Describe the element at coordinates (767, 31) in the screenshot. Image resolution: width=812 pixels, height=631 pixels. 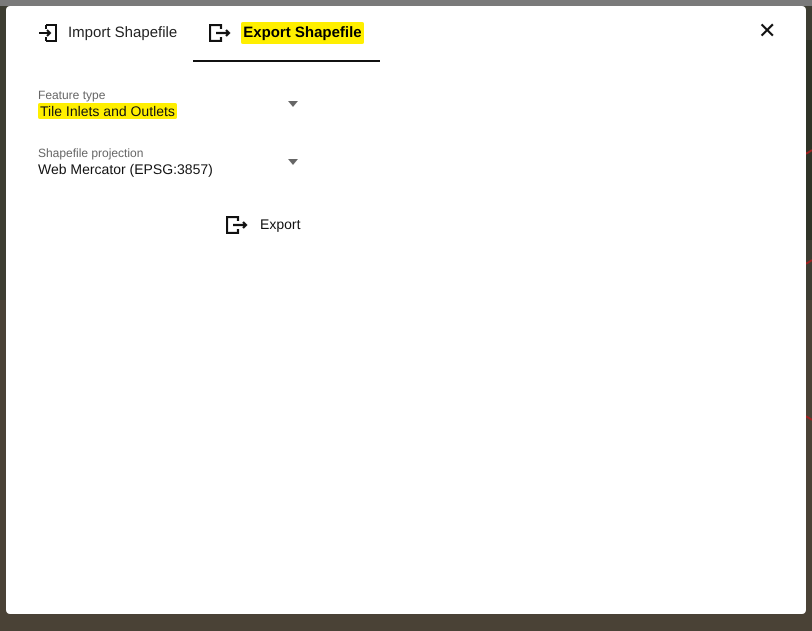
I see `close-button: ✕` at that location.